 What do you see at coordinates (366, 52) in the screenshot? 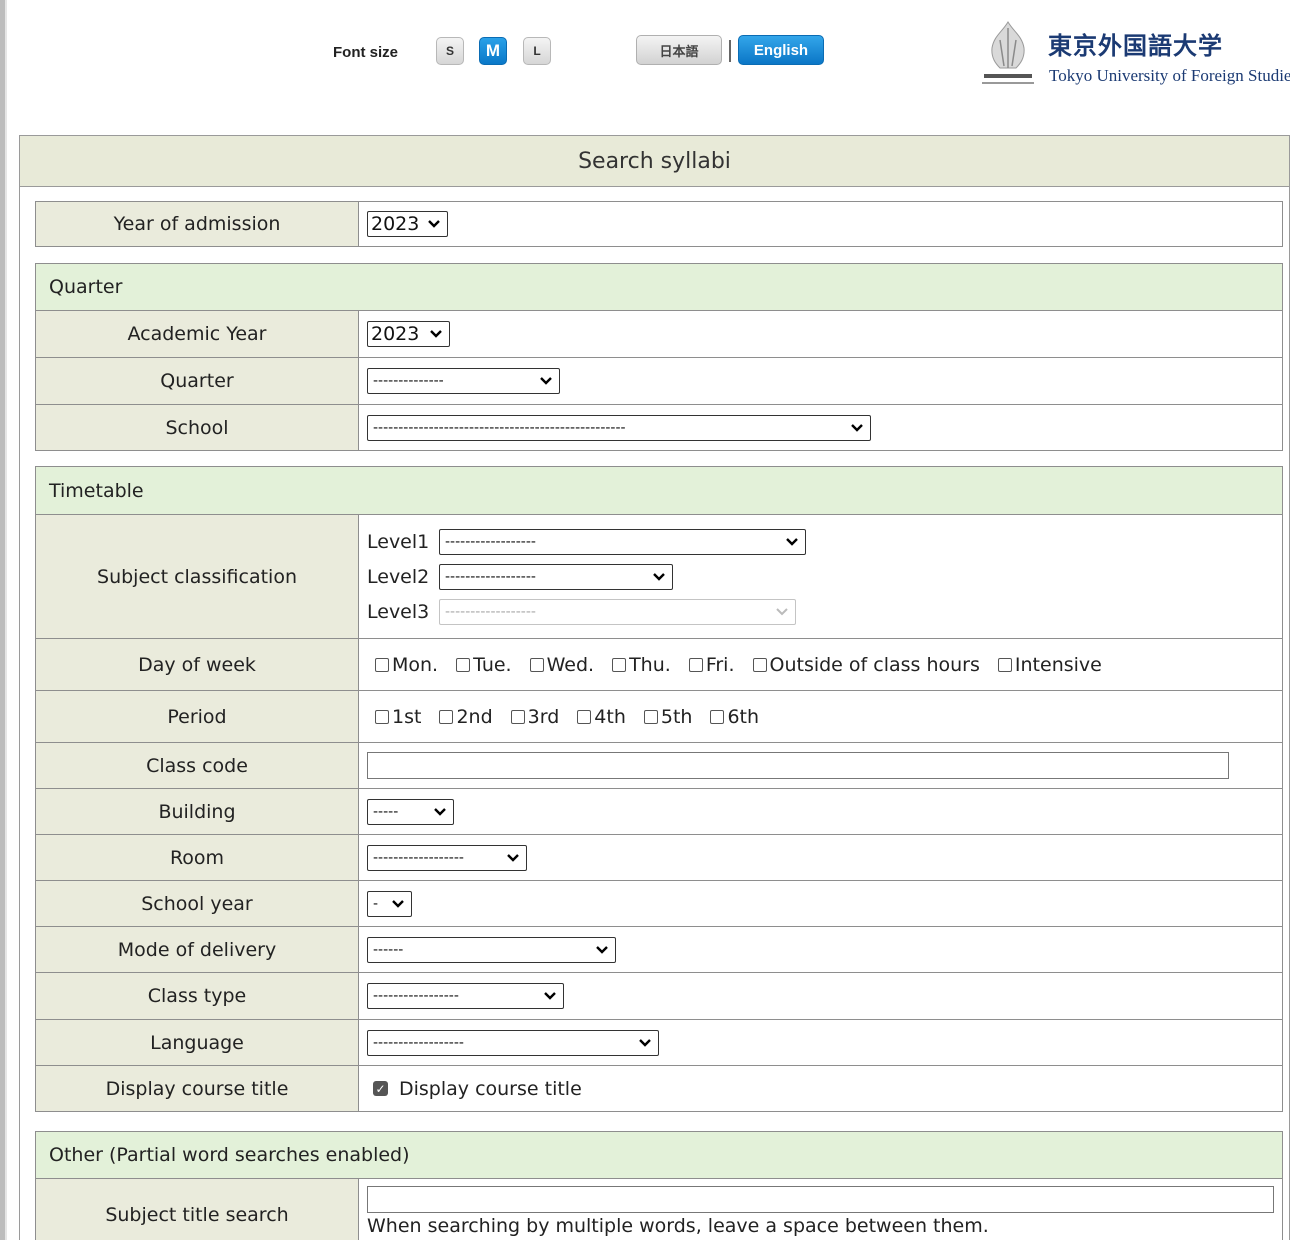
I see `font-size-label: Font size` at bounding box center [366, 52].